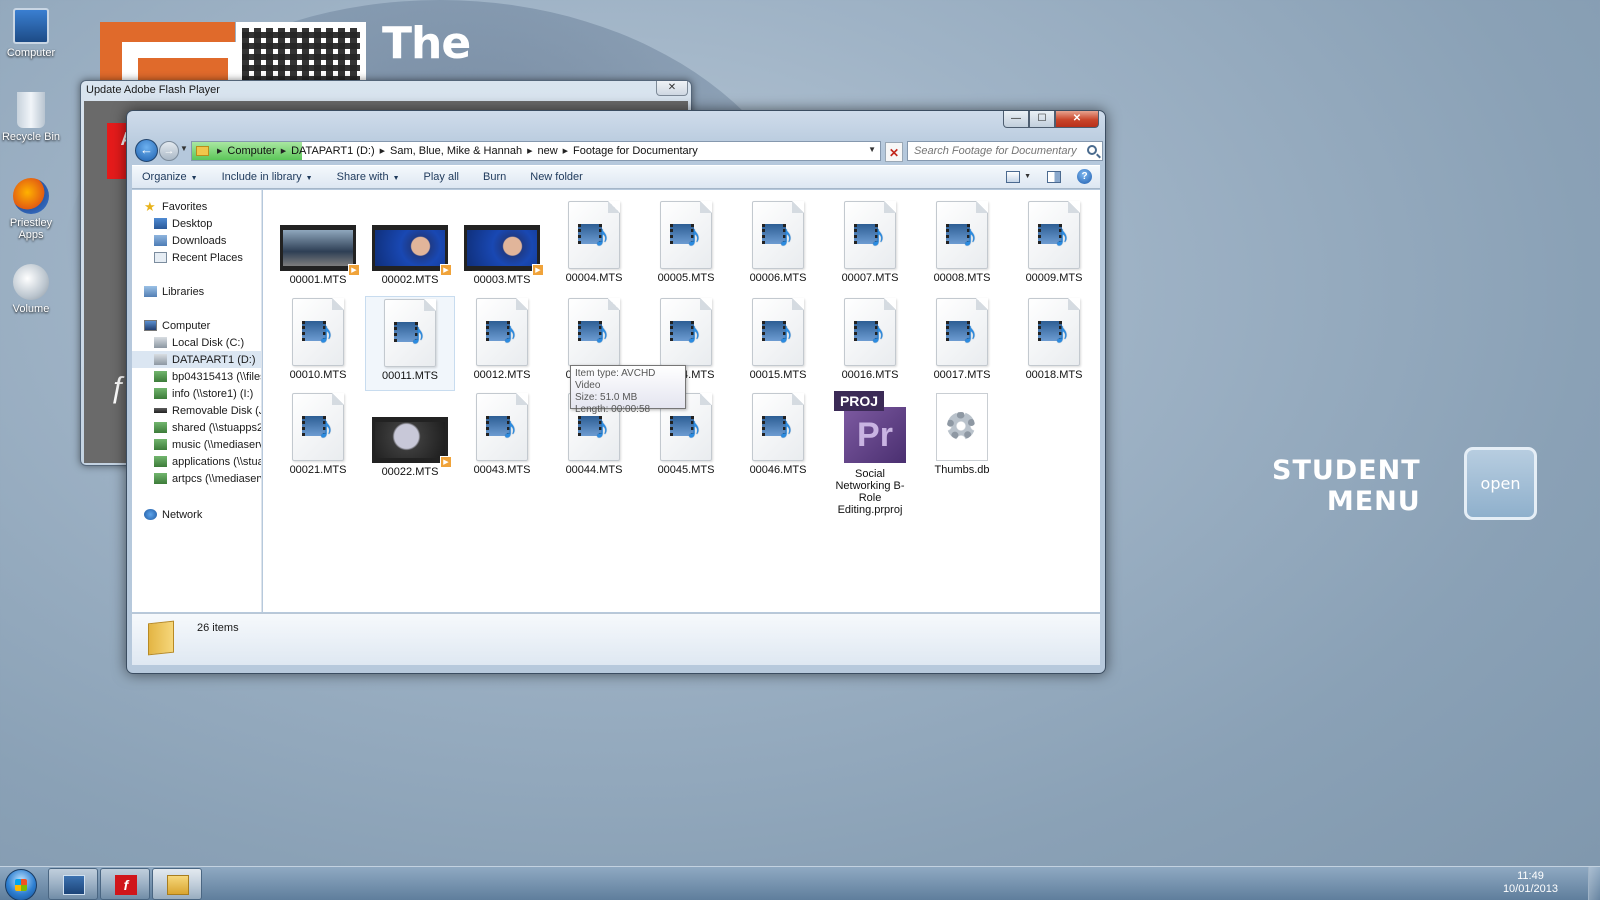  I want to click on play-all-button: Play all, so click(441, 177).